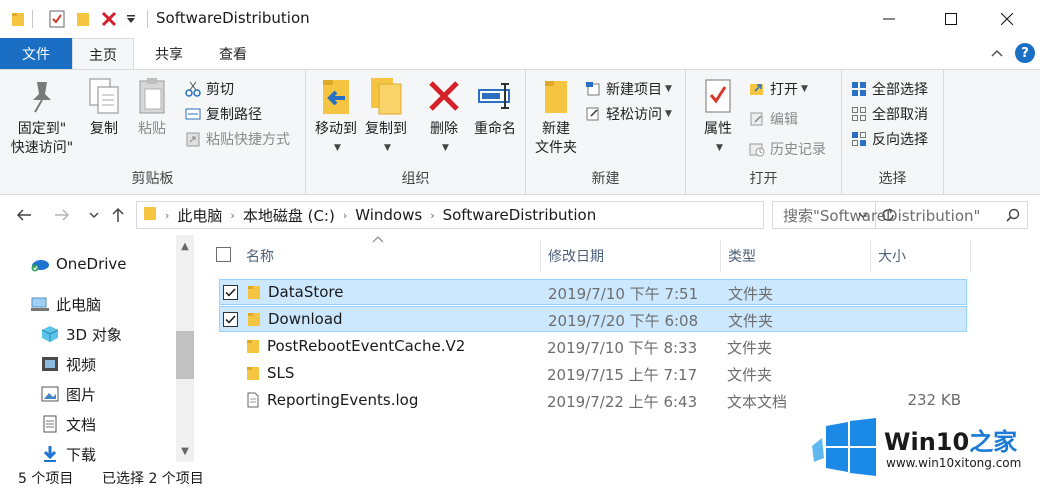 The image size is (1040, 492). Describe the element at coordinates (131, 19) in the screenshot. I see `customize-toolbar-dropdown-icon` at that location.